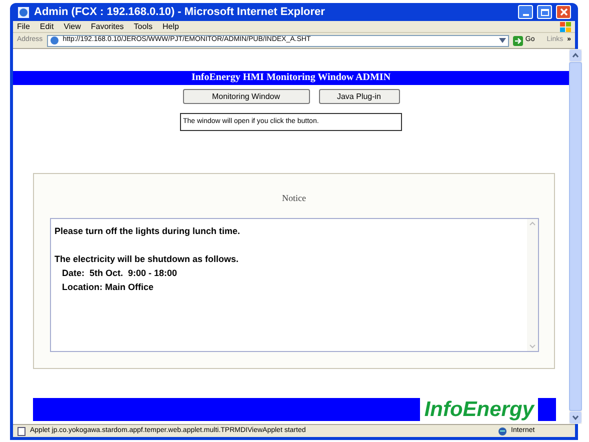 The image size is (589, 442). I want to click on scroll-down-icon, so click(575, 417).